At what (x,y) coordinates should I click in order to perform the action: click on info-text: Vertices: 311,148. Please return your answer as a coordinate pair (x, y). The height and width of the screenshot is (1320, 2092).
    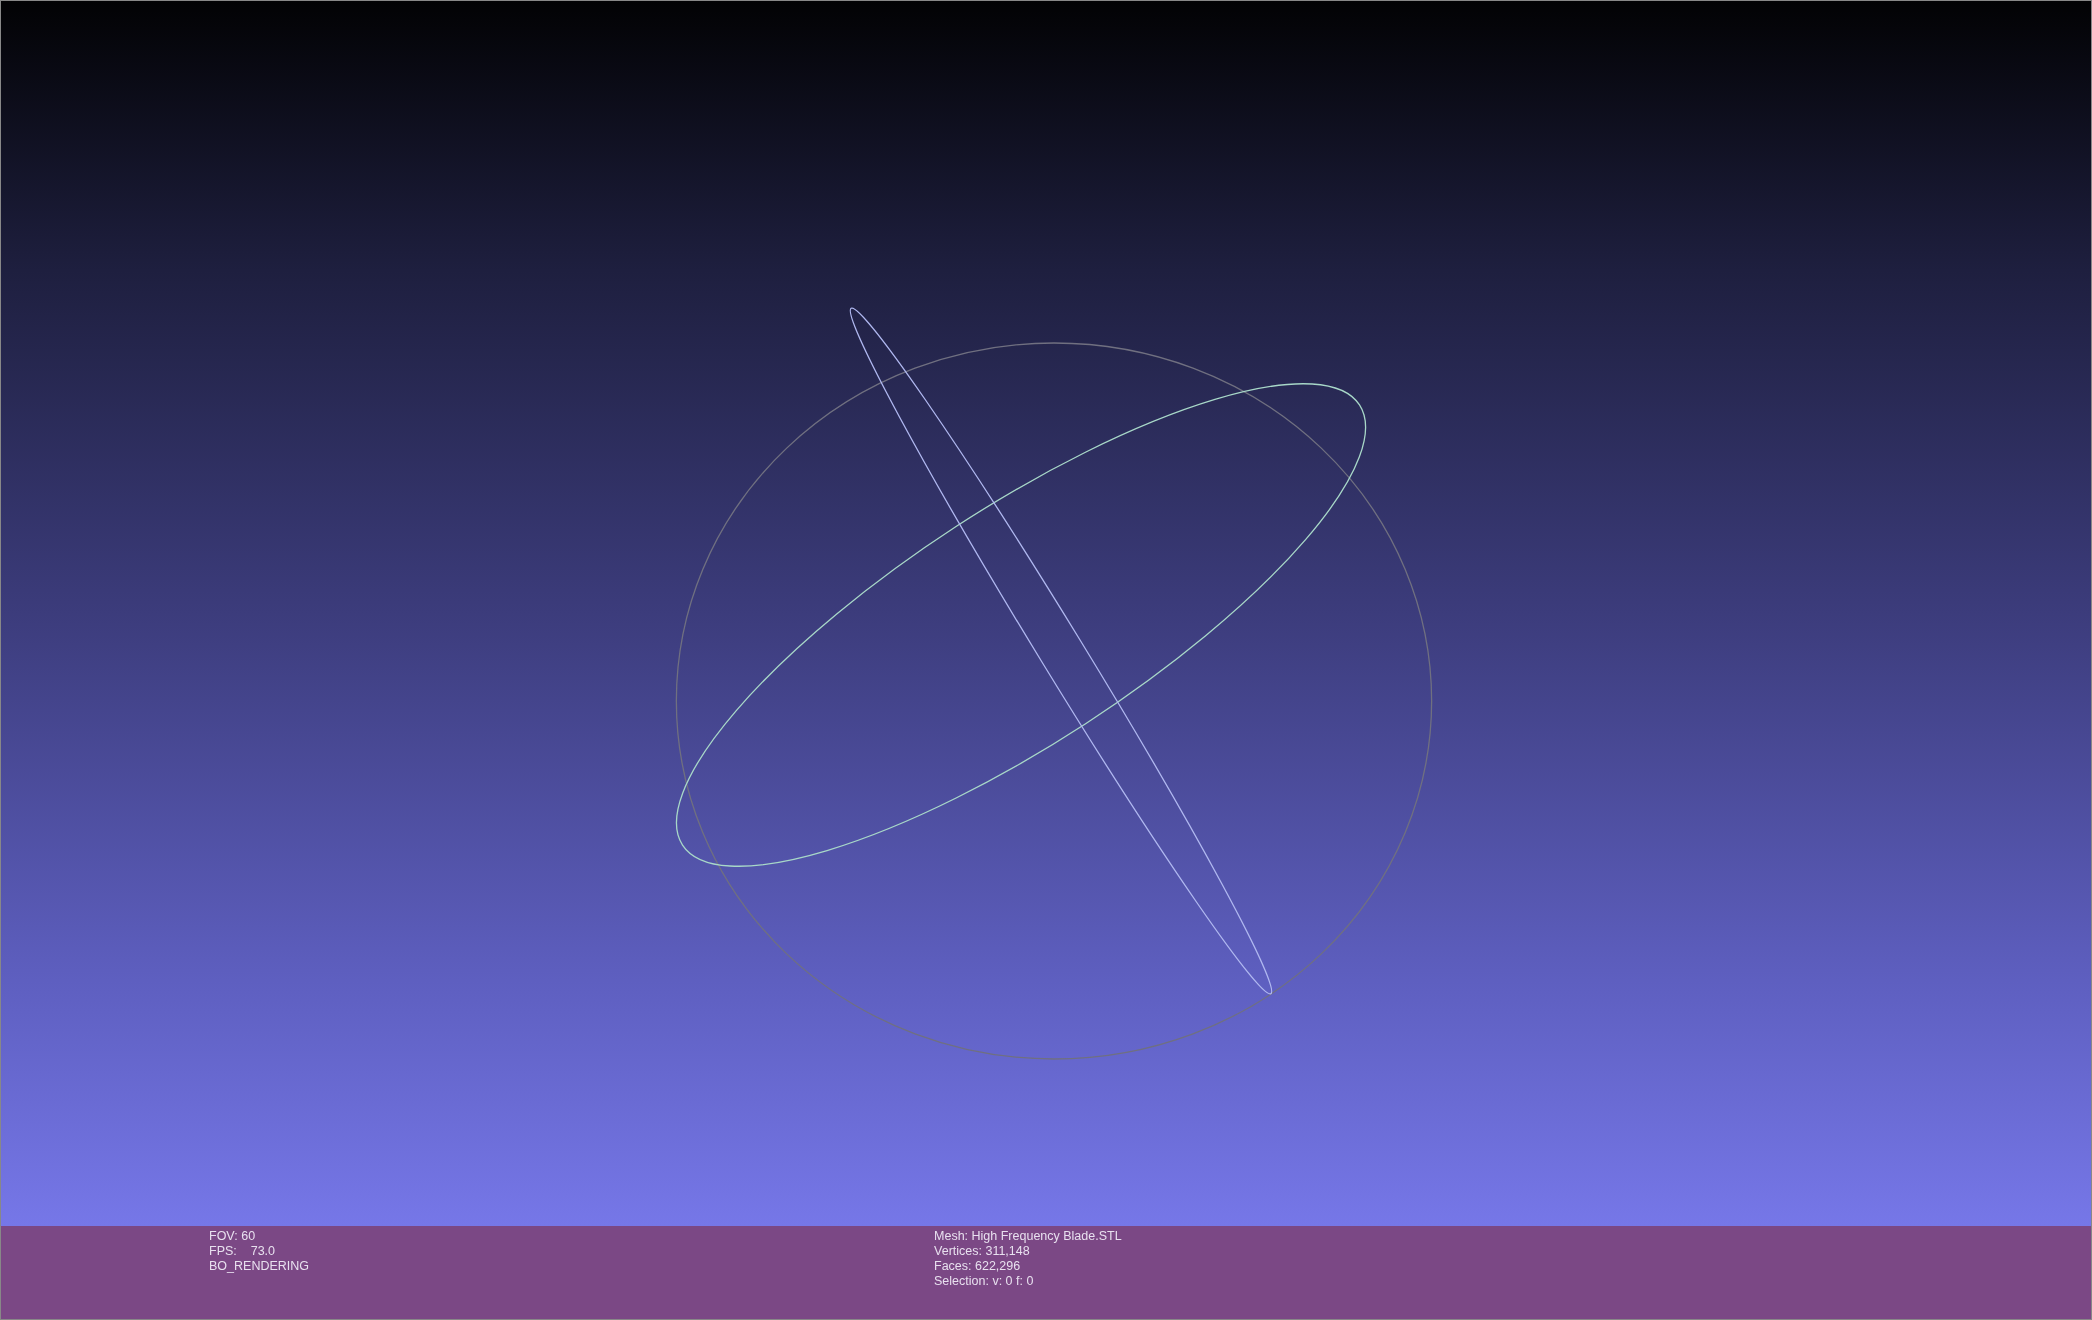
    Looking at the image, I should click on (982, 1251).